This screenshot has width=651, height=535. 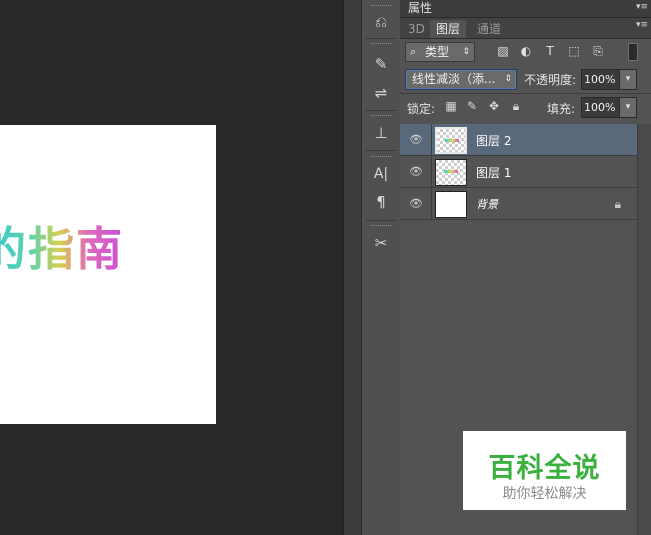 I want to click on tab-3d: 3D, so click(x=416, y=29).